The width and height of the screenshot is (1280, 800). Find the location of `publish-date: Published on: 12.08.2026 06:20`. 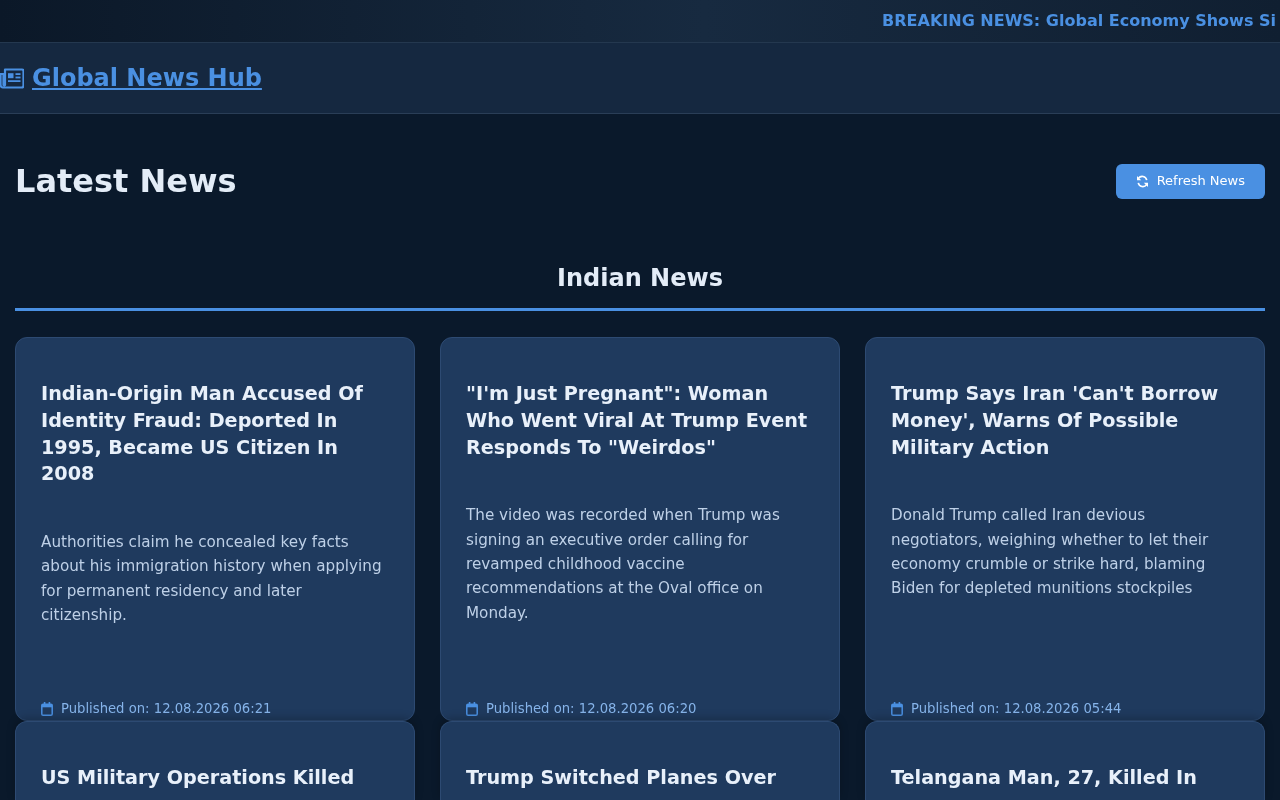

publish-date: Published on: 12.08.2026 06:20 is located at coordinates (591, 709).